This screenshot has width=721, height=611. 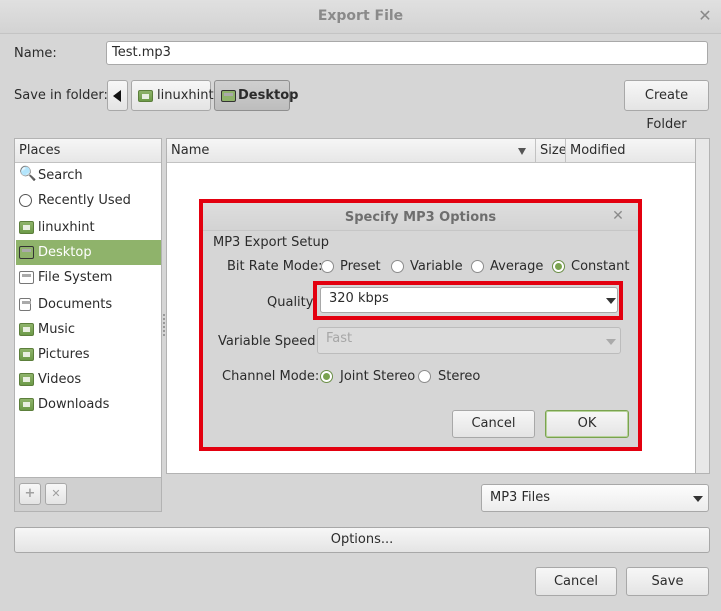 I want to click on title-bar: Export File ✕, so click(x=360, y=17).